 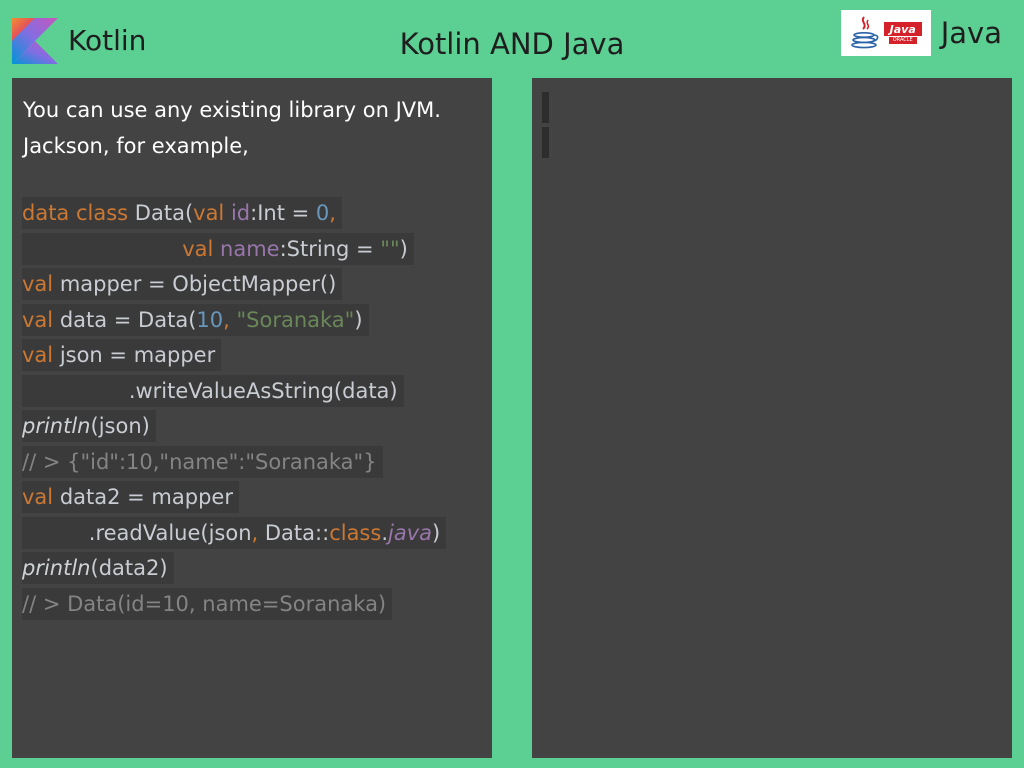 What do you see at coordinates (283, 213) in the screenshot?
I see `code-token: :Int =` at bounding box center [283, 213].